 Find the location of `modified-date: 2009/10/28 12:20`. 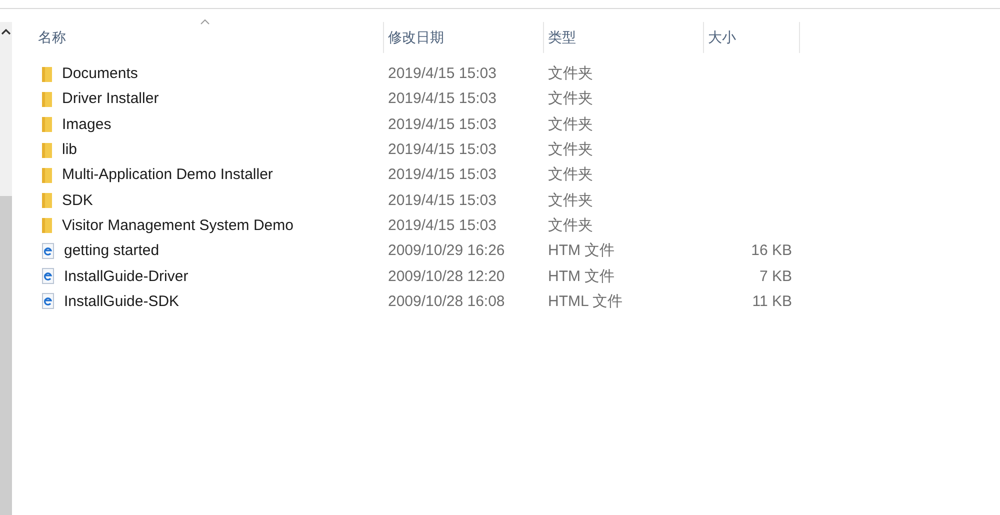

modified-date: 2009/10/28 12:20 is located at coordinates (446, 276).